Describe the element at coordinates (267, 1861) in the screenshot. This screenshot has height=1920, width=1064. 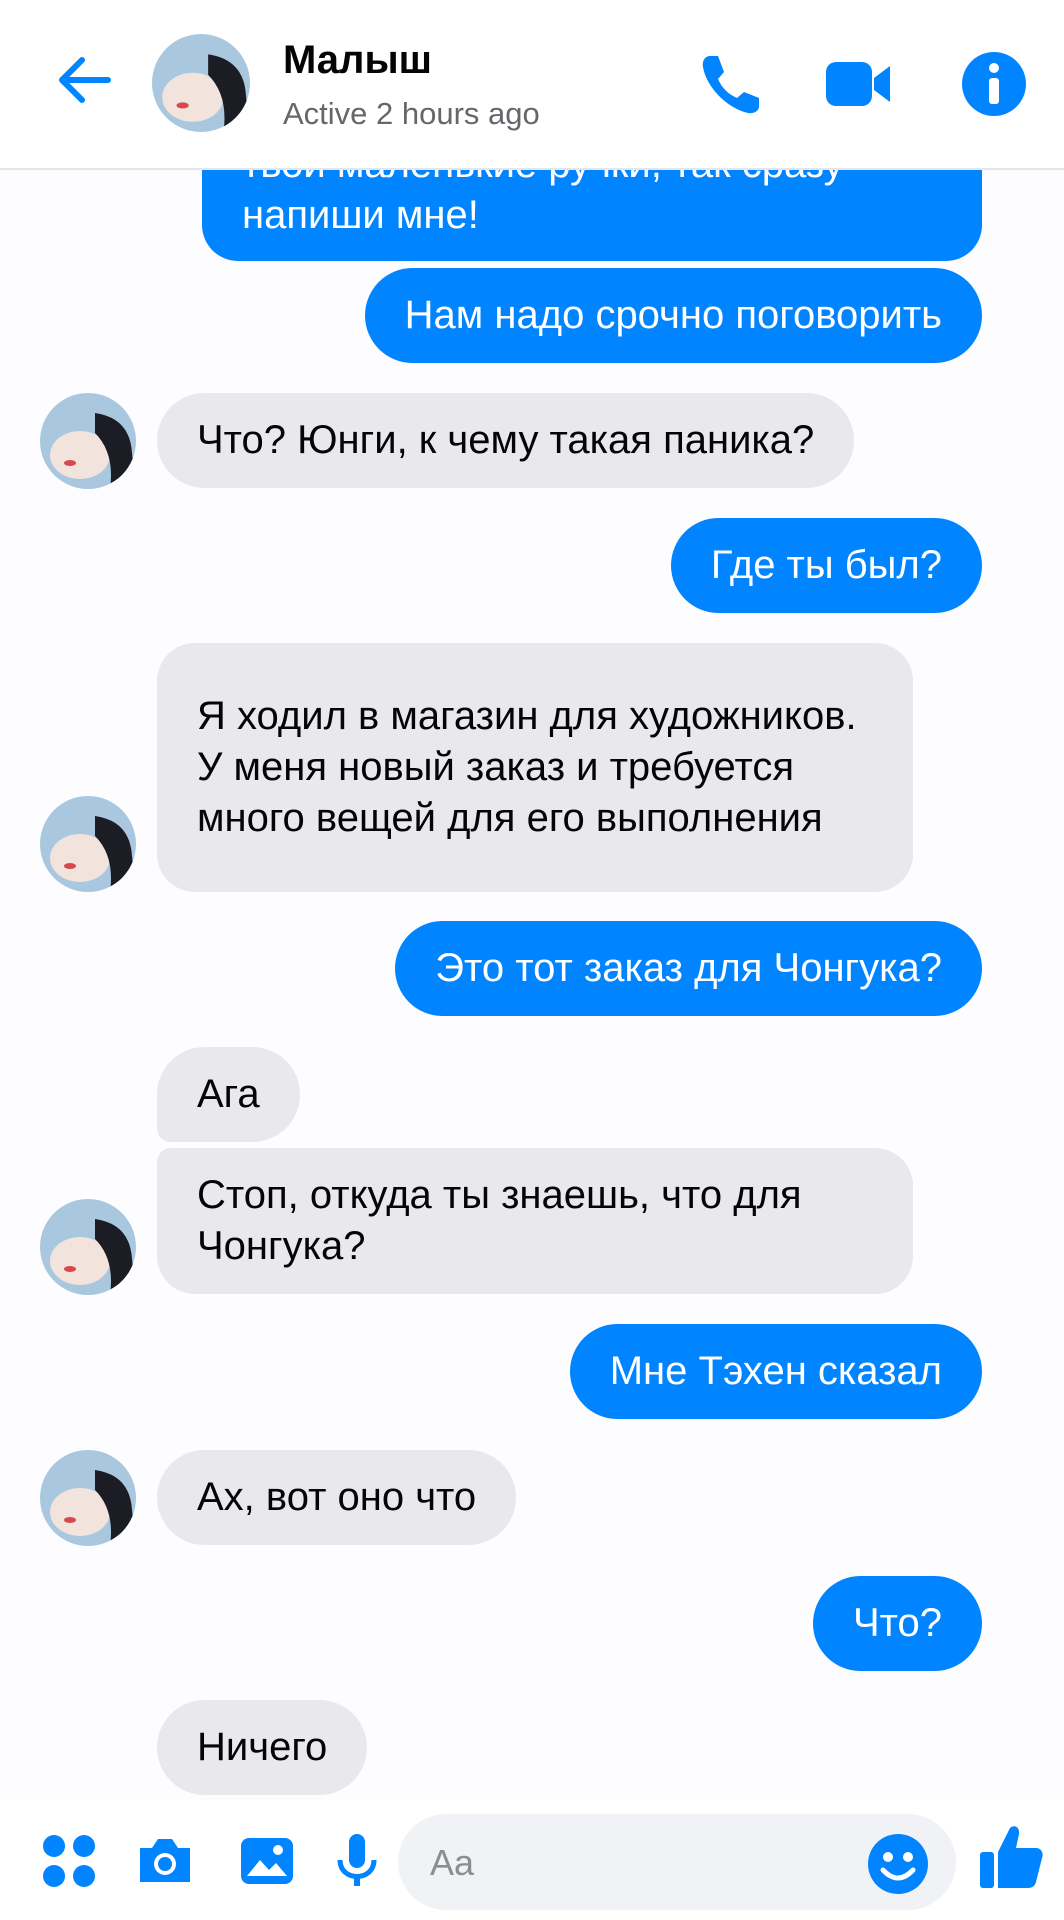
I see `gallery-icon` at that location.